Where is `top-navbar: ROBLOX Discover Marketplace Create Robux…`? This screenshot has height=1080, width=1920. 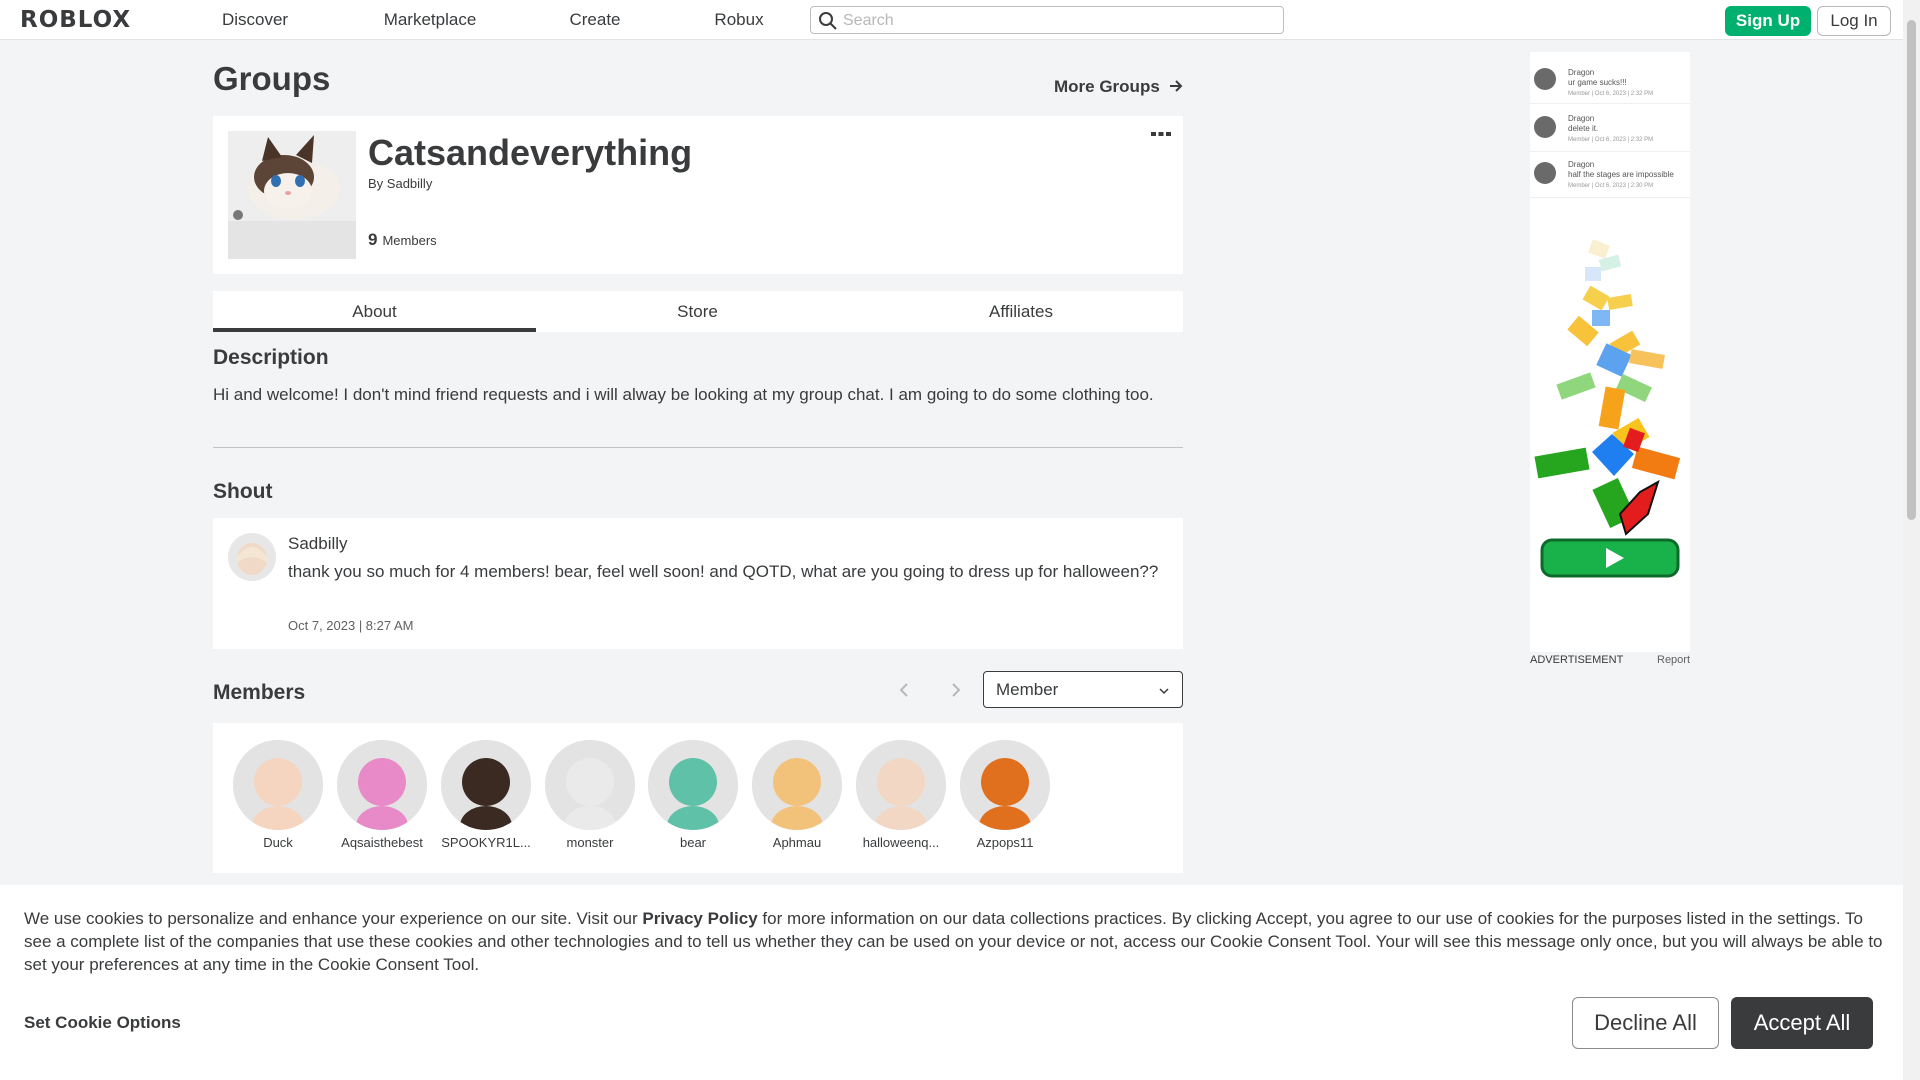 top-navbar: ROBLOX Discover Marketplace Create Robux… is located at coordinates (960, 20).